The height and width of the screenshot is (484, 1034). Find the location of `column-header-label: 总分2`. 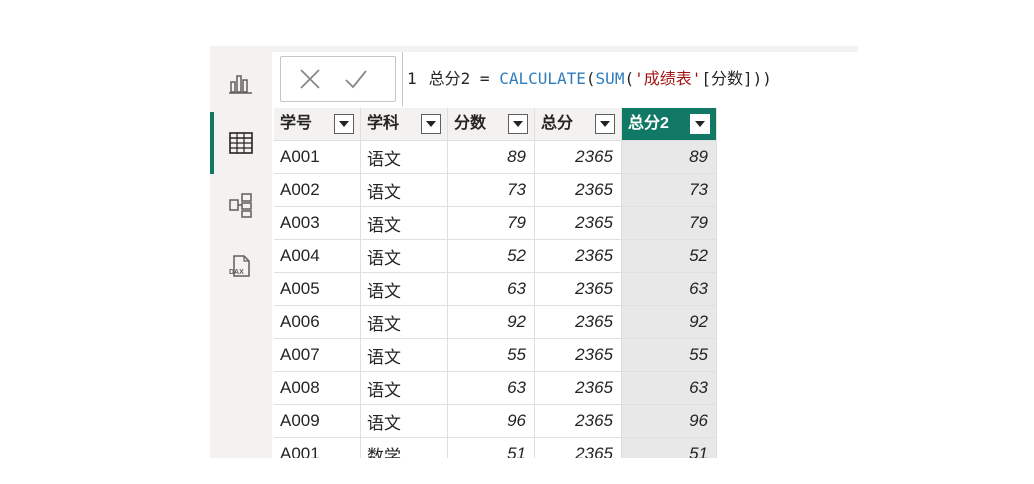

column-header-label: 总分2 is located at coordinates (648, 123).